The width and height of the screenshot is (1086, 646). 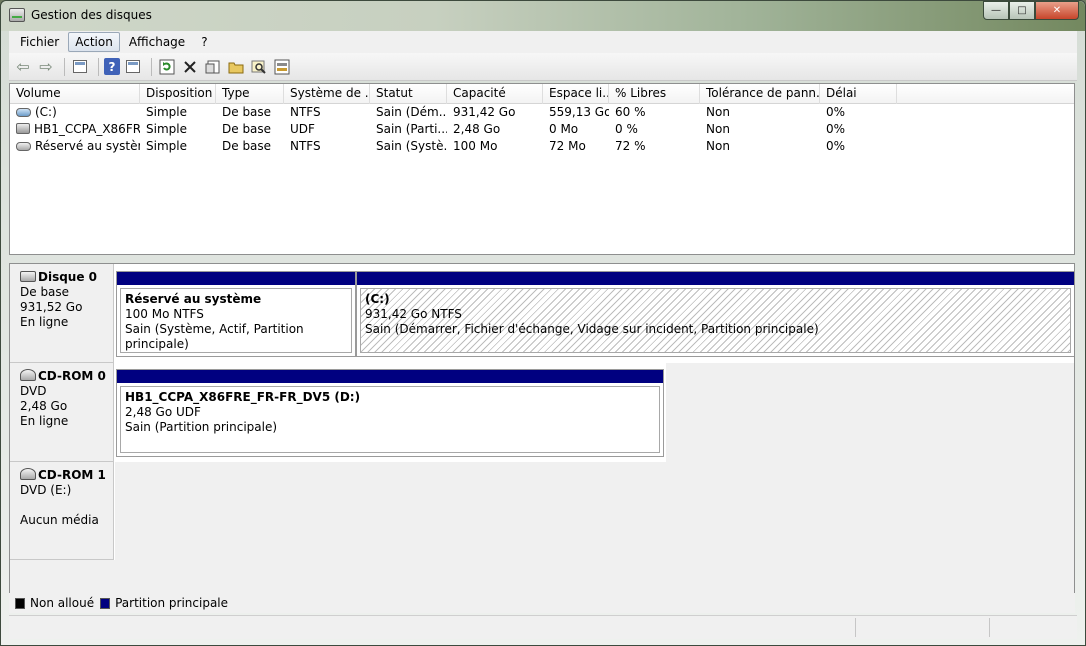 What do you see at coordinates (213, 67) in the screenshot?
I see `properties-icon` at bounding box center [213, 67].